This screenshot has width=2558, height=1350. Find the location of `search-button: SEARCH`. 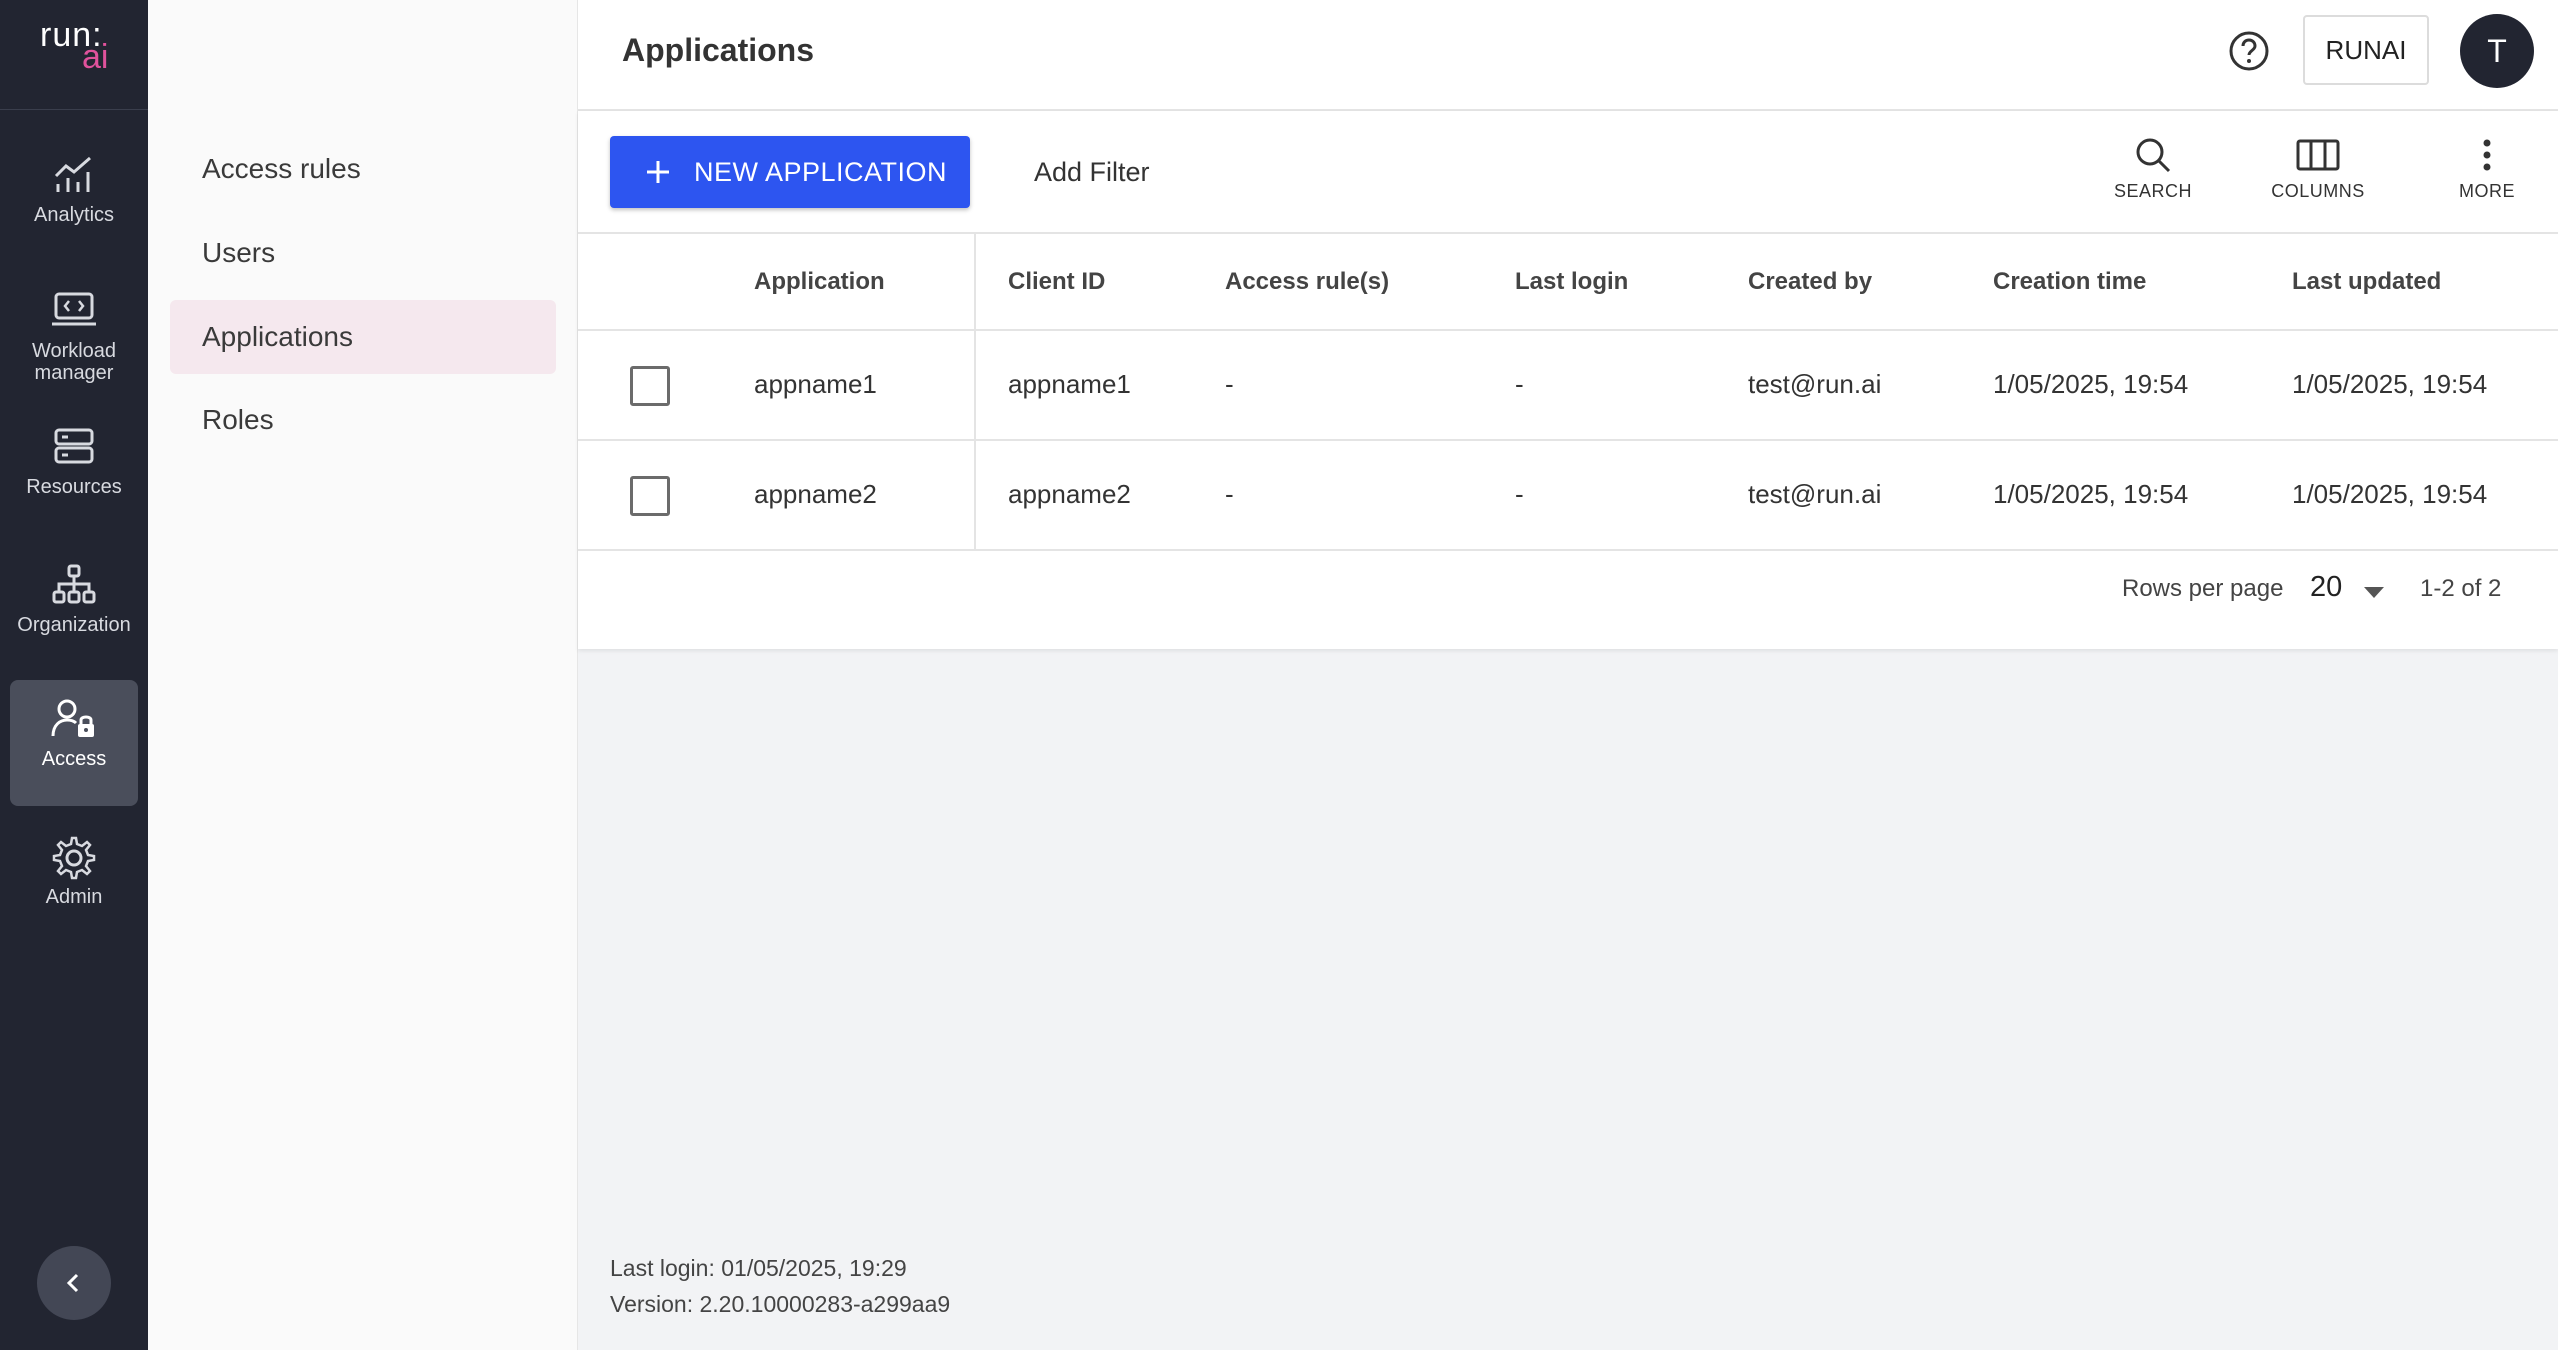

search-button: SEARCH is located at coordinates (2153, 168).